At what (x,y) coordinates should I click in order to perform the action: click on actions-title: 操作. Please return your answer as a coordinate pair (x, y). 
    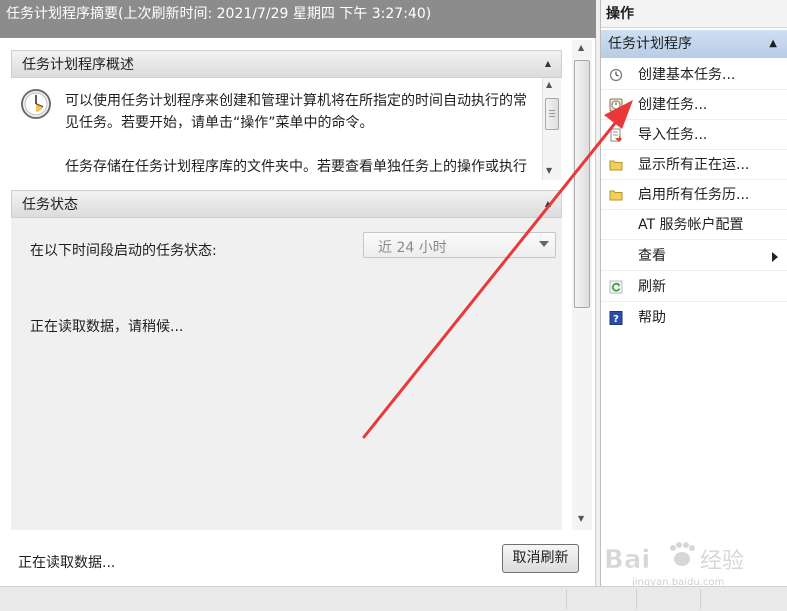
    Looking at the image, I should click on (694, 14).